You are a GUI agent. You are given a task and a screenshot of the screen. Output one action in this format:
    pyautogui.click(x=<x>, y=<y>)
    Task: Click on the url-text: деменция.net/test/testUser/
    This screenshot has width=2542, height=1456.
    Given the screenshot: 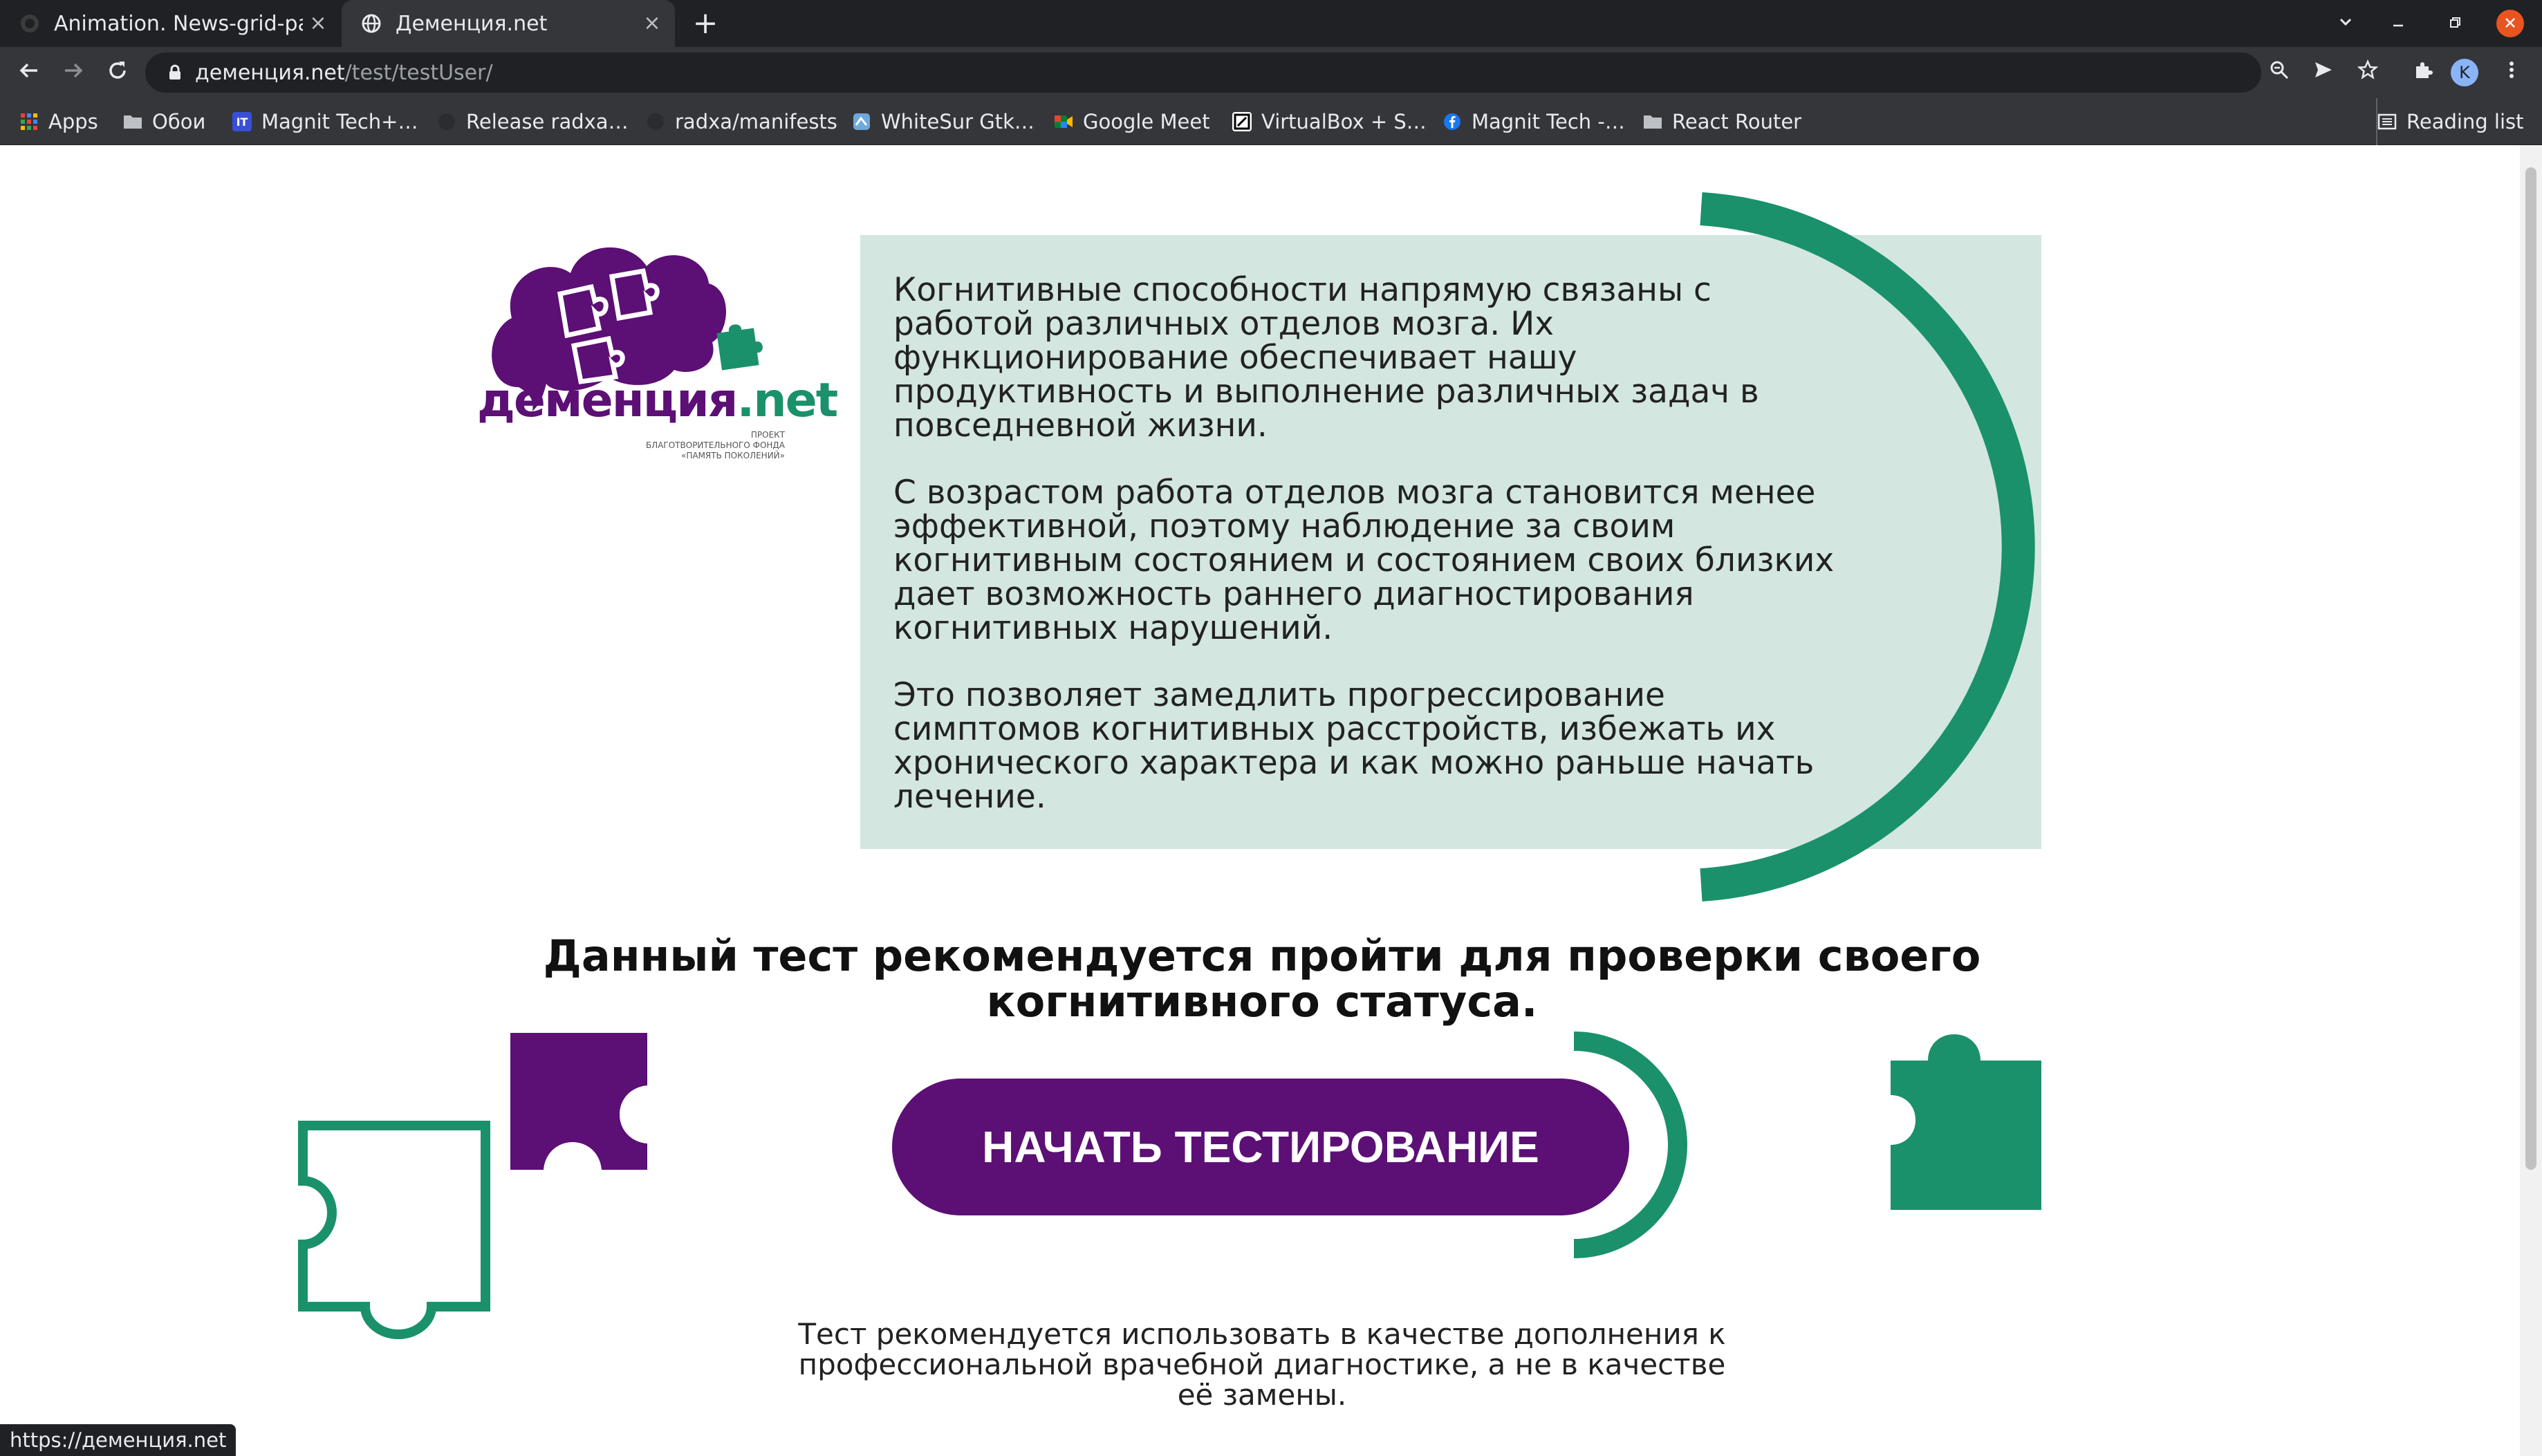 What is the action you would take?
    pyautogui.click(x=344, y=73)
    